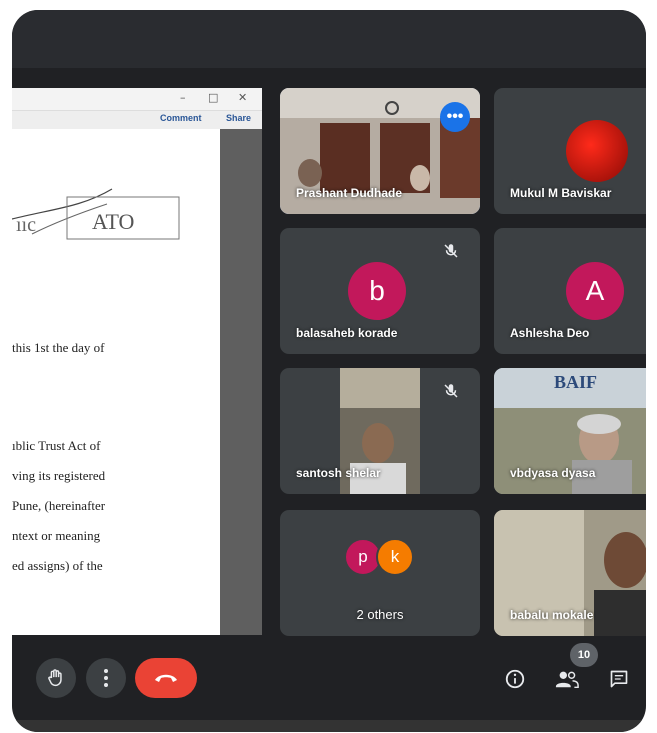 The width and height of the screenshot is (657, 733). Describe the element at coordinates (329, 39) in the screenshot. I see `top-bar` at that location.